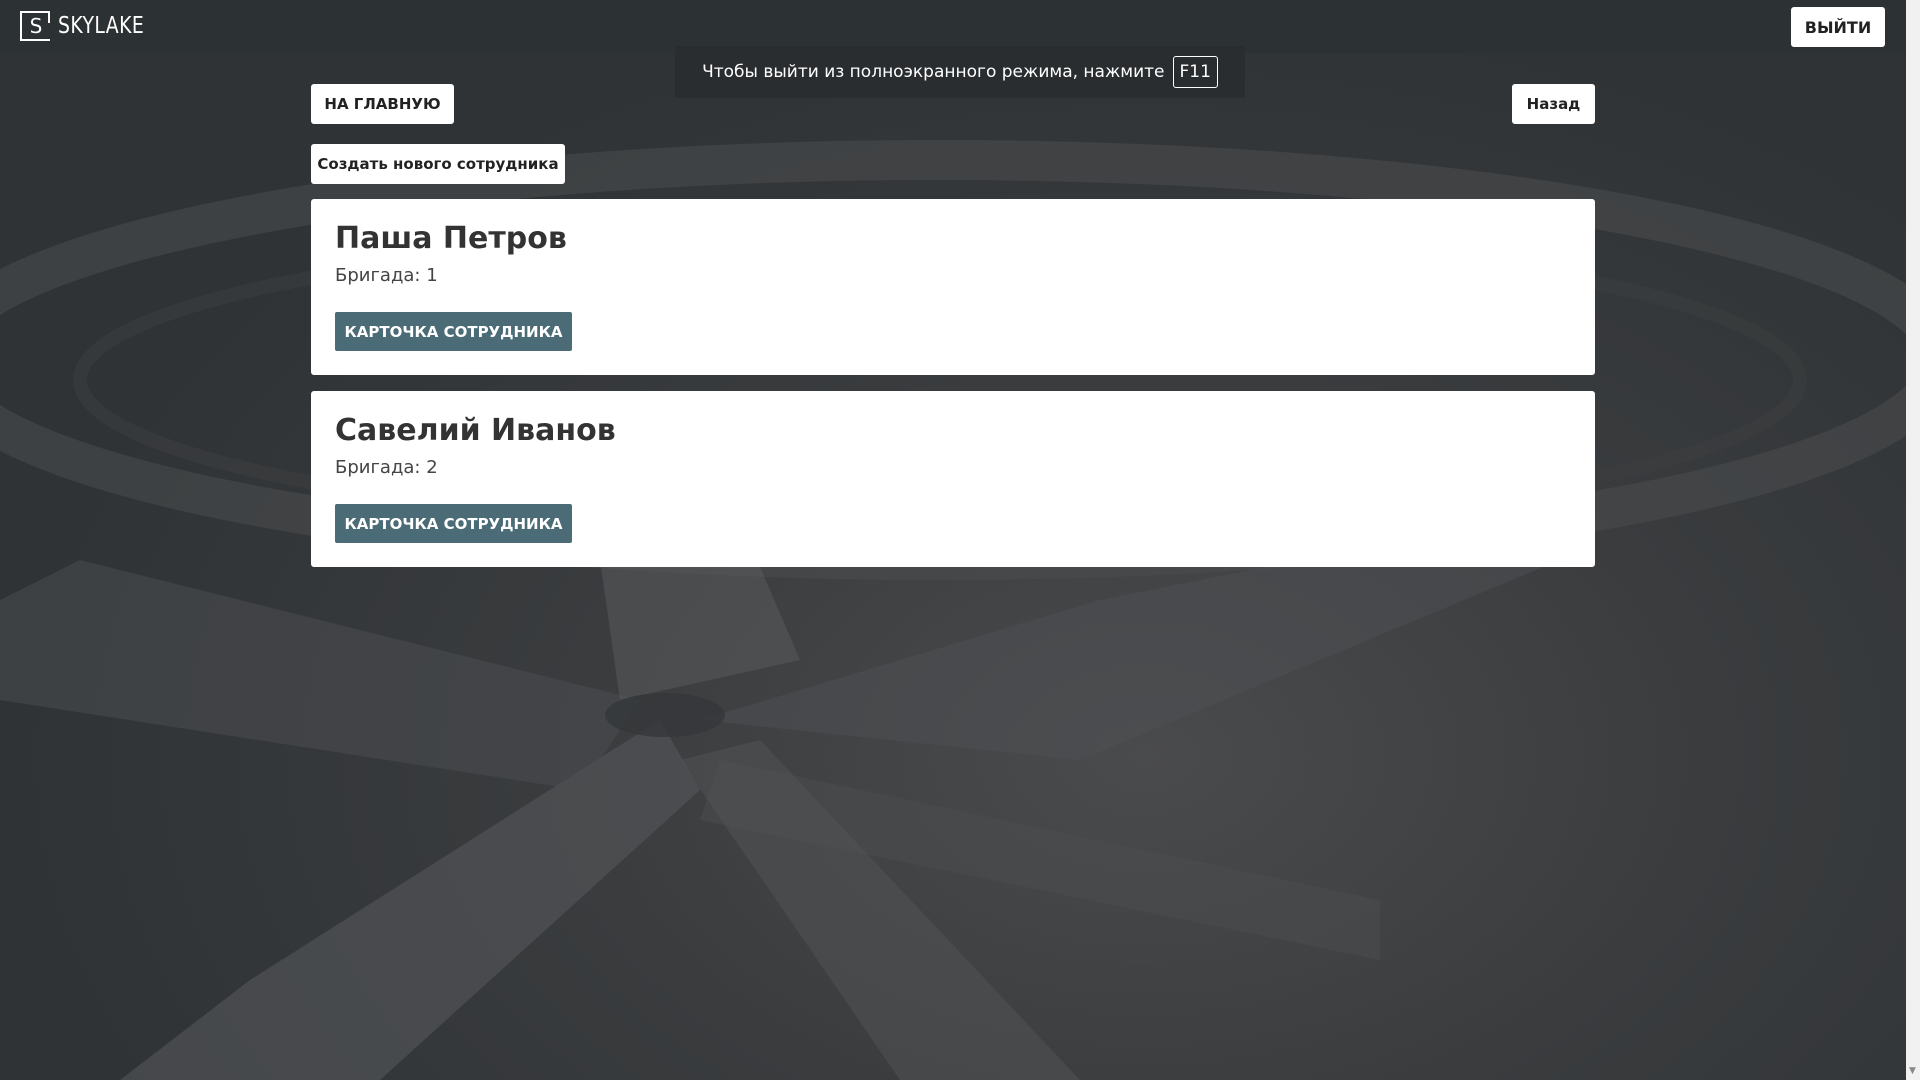 The height and width of the screenshot is (1080, 1920). I want to click on back-button: Назад, so click(1553, 104).